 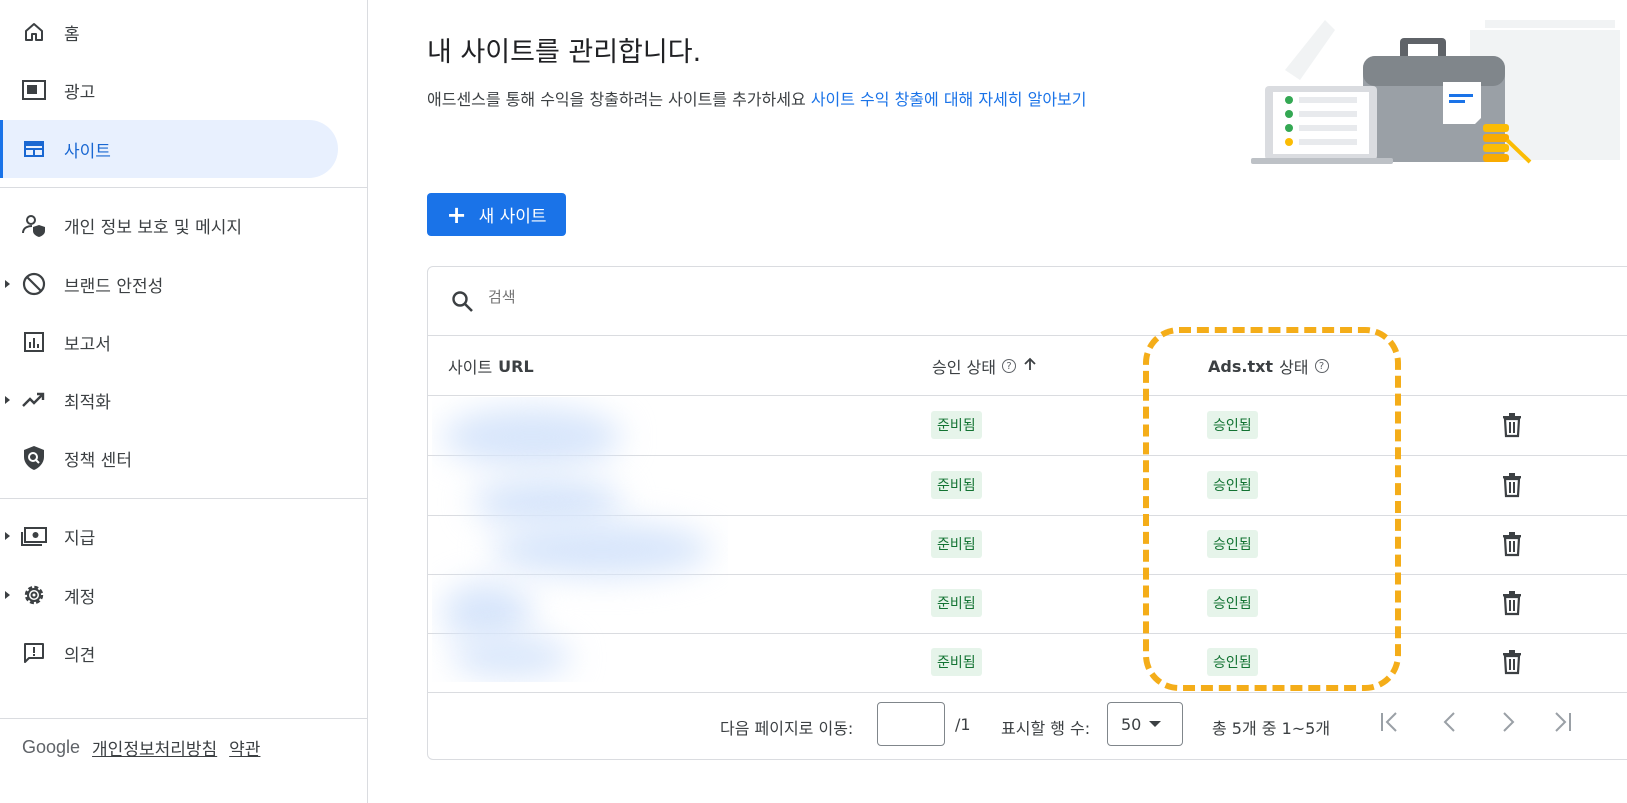 What do you see at coordinates (34, 149) in the screenshot?
I see `sites-icon` at bounding box center [34, 149].